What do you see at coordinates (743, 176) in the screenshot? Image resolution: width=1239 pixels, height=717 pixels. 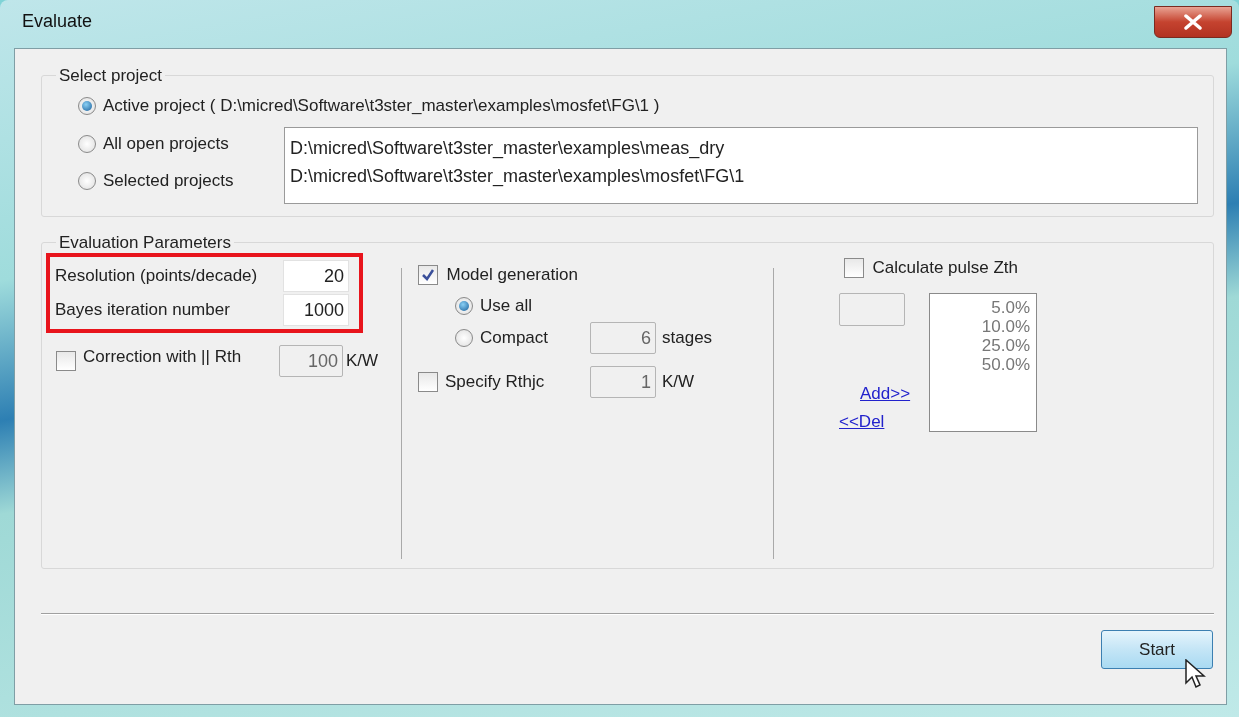 I see `list-item: D:\micred\Software\t3ster_master\examples\mosfet\FG\1` at bounding box center [743, 176].